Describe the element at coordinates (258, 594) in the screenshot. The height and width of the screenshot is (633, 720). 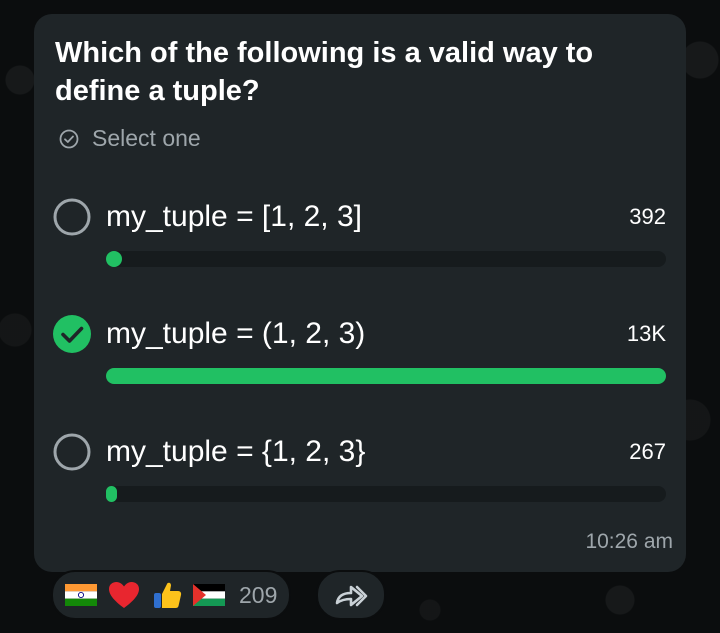
I see `reaction-count: 209` at that location.